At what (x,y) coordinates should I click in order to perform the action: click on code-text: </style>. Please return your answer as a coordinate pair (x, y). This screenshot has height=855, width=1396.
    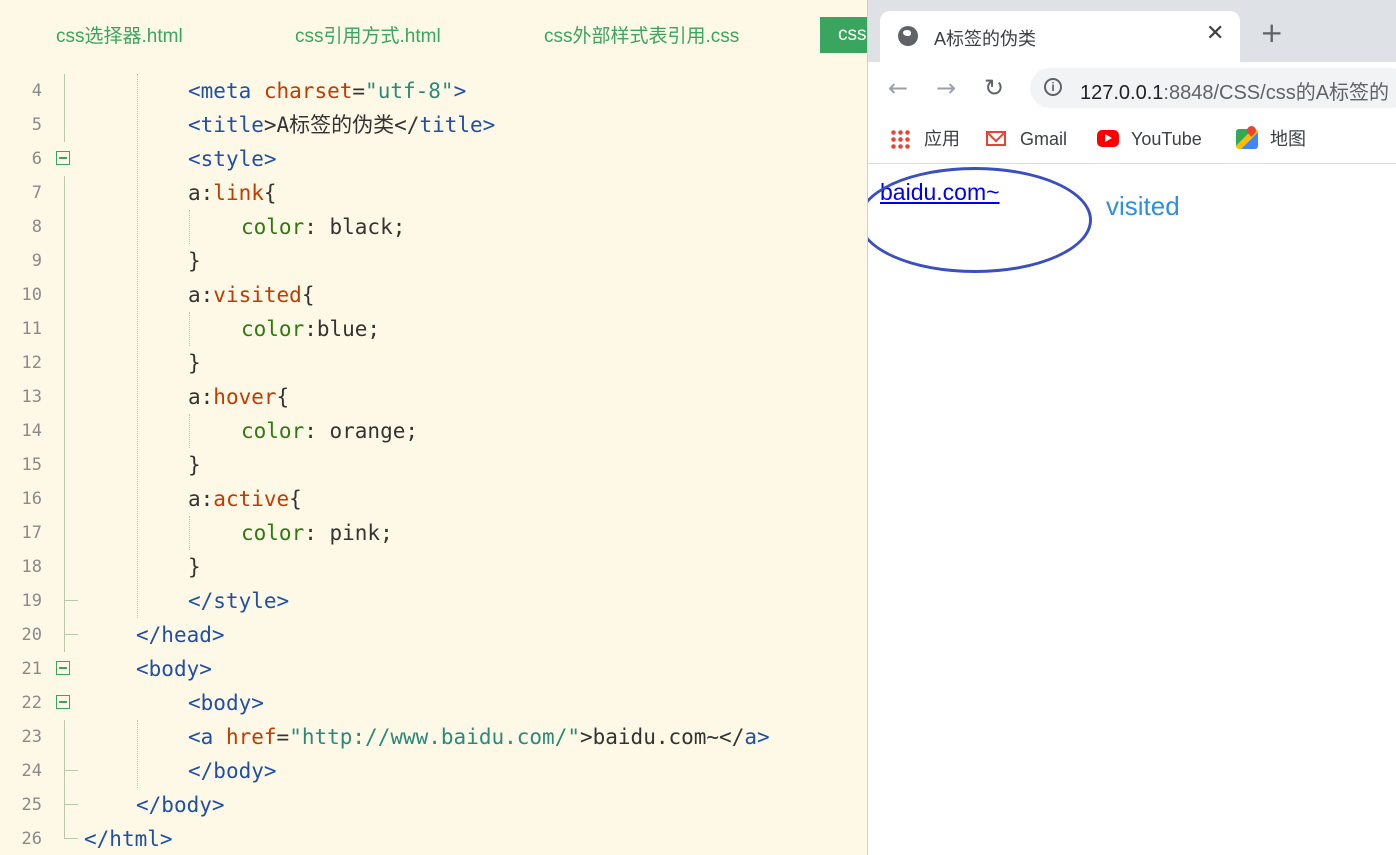
    Looking at the image, I should click on (239, 601).